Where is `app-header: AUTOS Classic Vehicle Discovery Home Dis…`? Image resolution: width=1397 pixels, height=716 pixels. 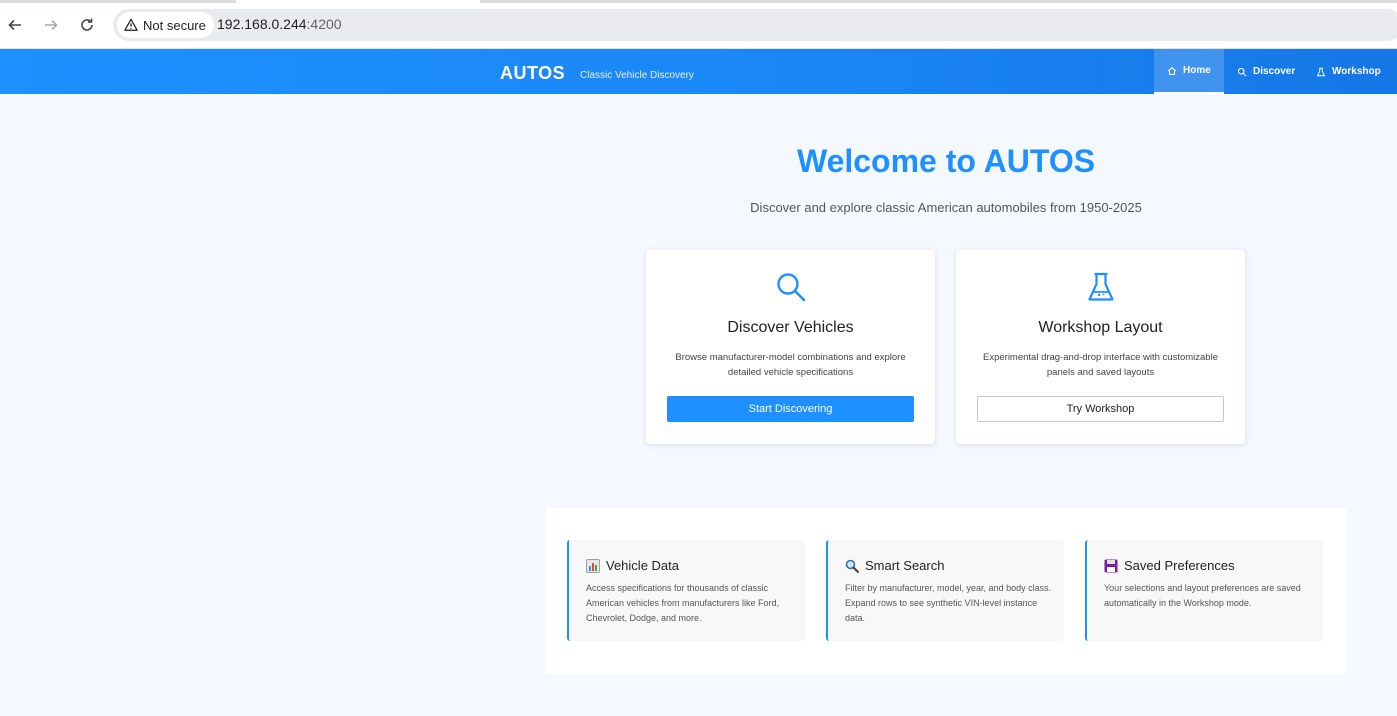 app-header: AUTOS Classic Vehicle Discovery Home Dis… is located at coordinates (698, 71).